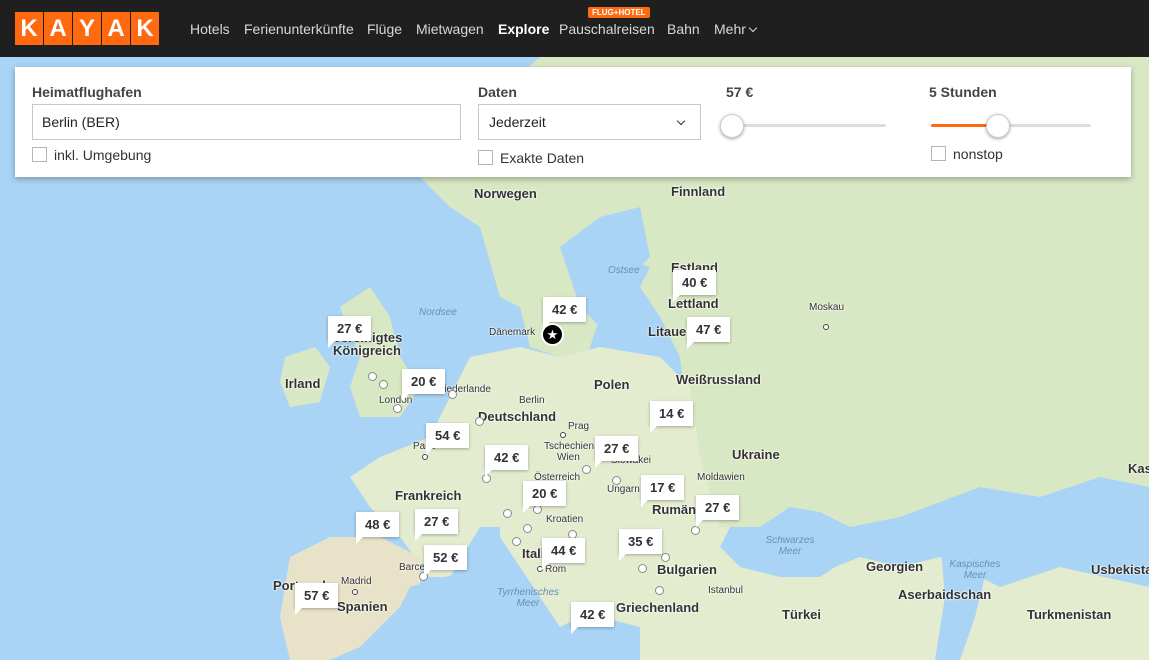  I want to click on nav-mehr-label: Mehr, so click(730, 29).